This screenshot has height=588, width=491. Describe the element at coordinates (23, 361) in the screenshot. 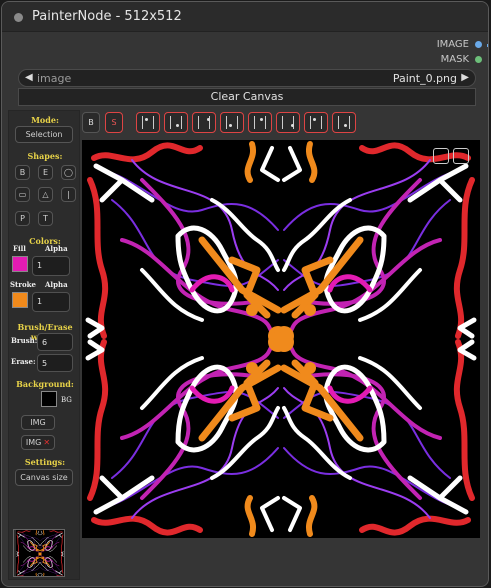

I see `erase-width-label: Erase:` at that location.